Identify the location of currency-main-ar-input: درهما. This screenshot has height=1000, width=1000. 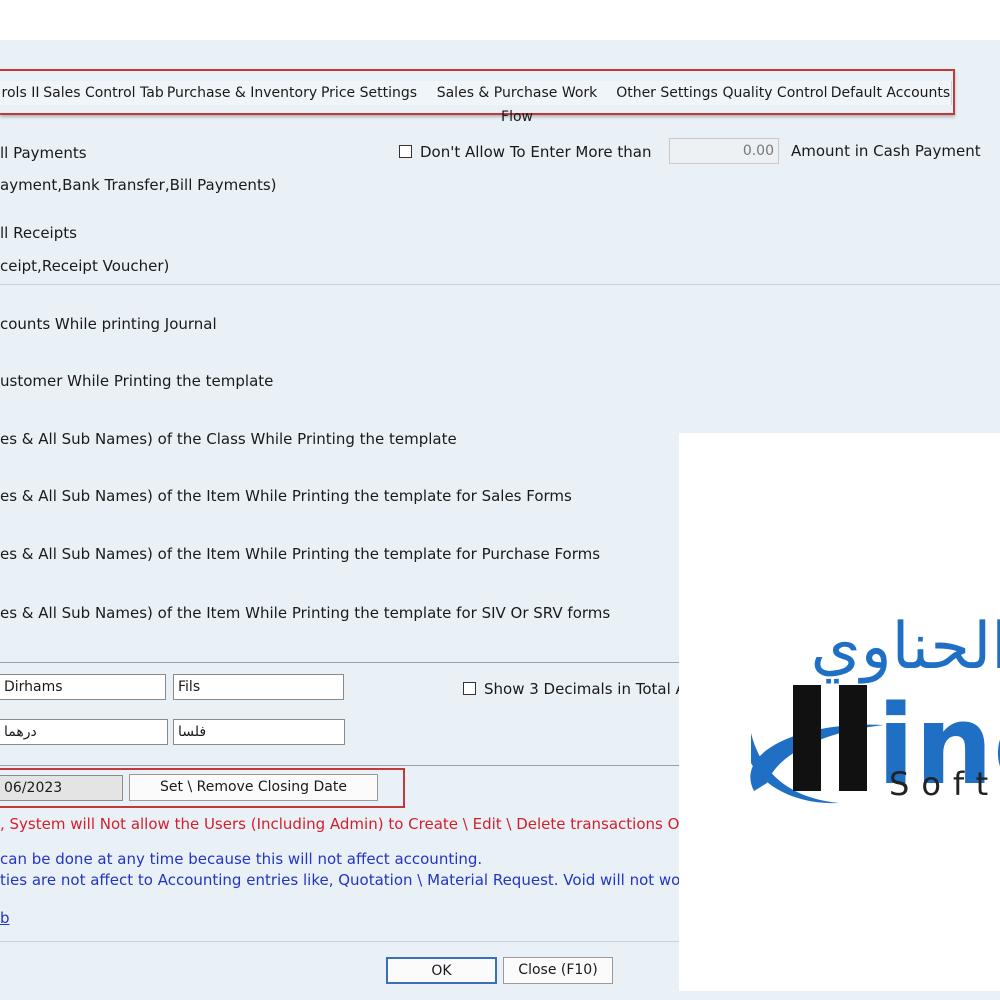
(84, 732).